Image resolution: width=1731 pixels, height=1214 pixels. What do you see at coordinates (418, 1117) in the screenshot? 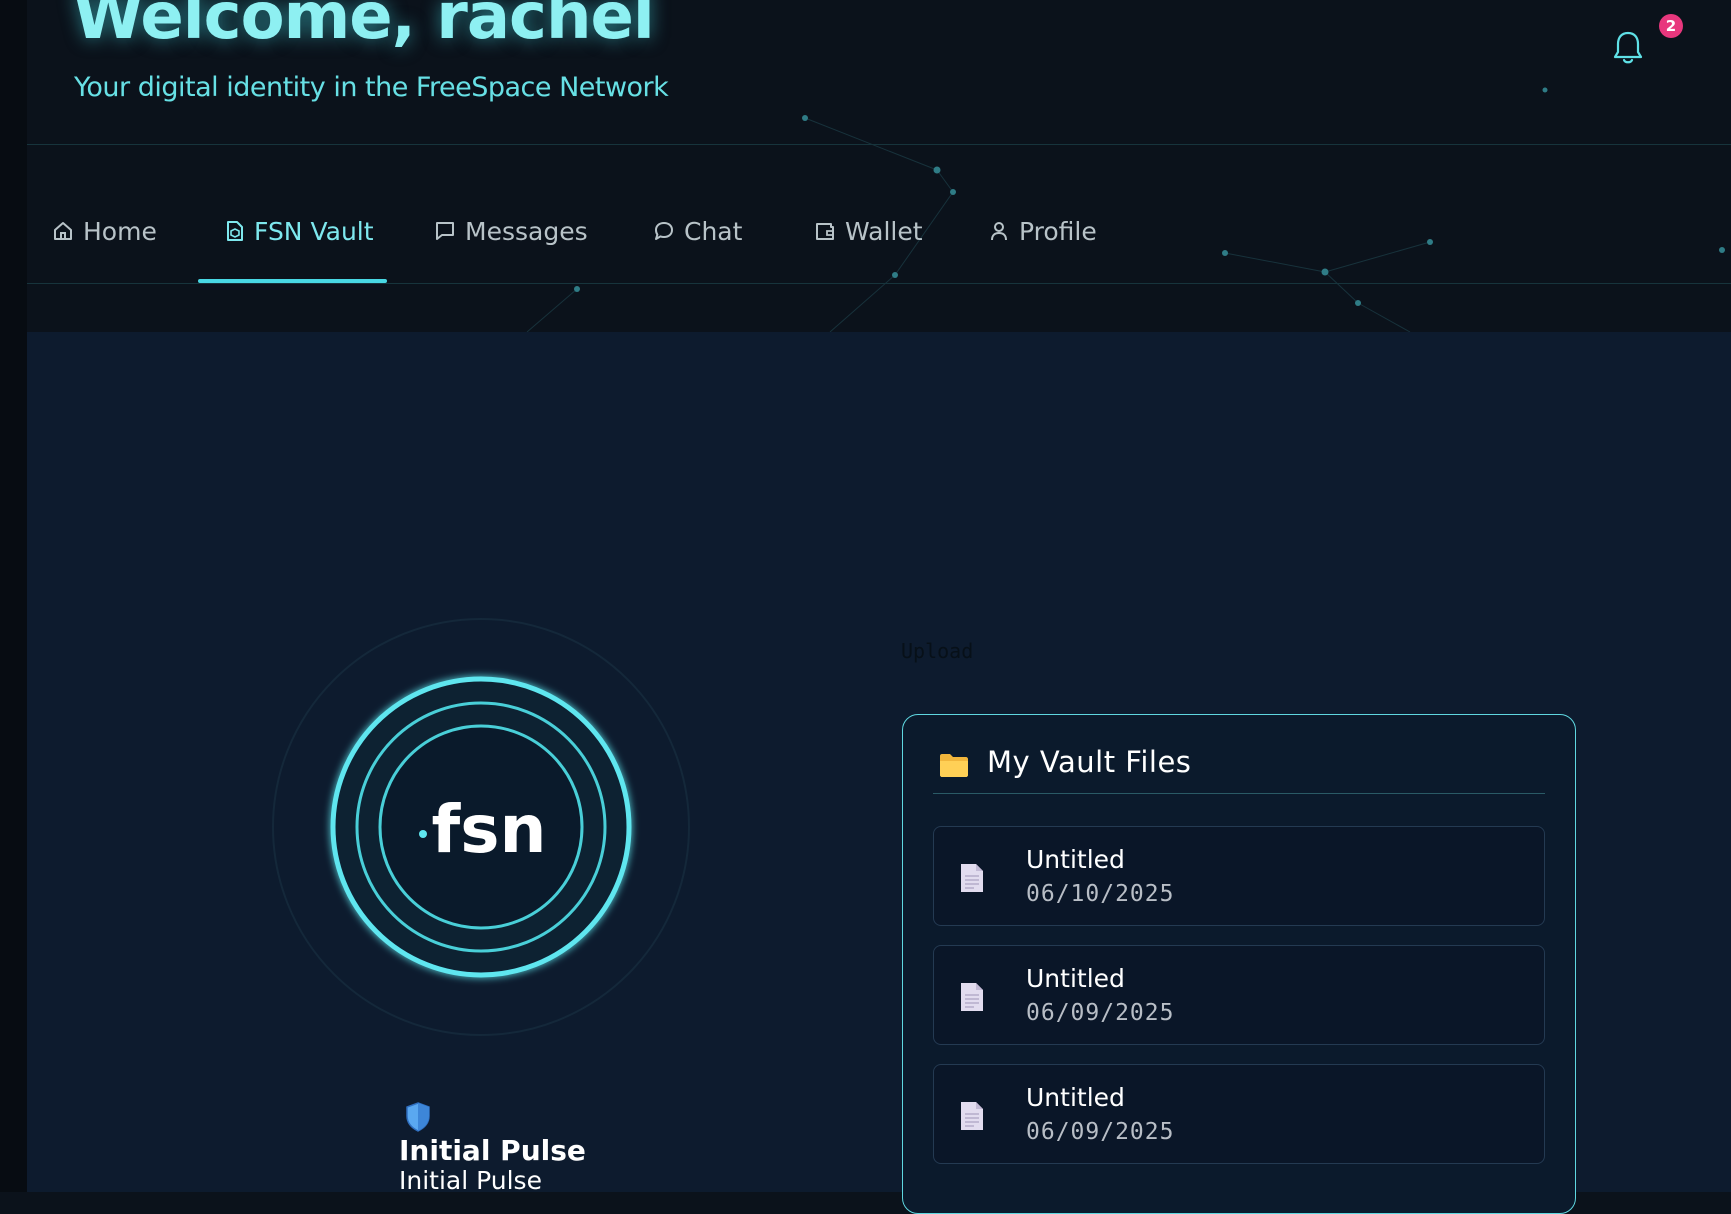
I see `shield-icon` at bounding box center [418, 1117].